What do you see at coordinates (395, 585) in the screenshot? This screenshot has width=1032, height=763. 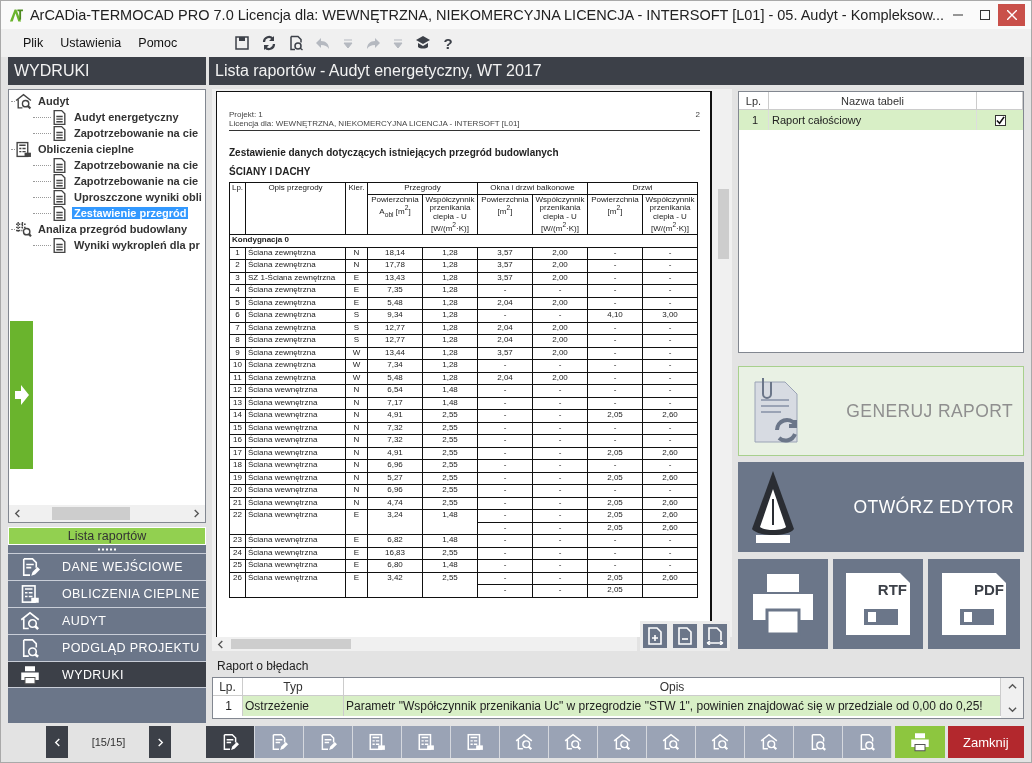 I see `table-cell: 3,42` at bounding box center [395, 585].